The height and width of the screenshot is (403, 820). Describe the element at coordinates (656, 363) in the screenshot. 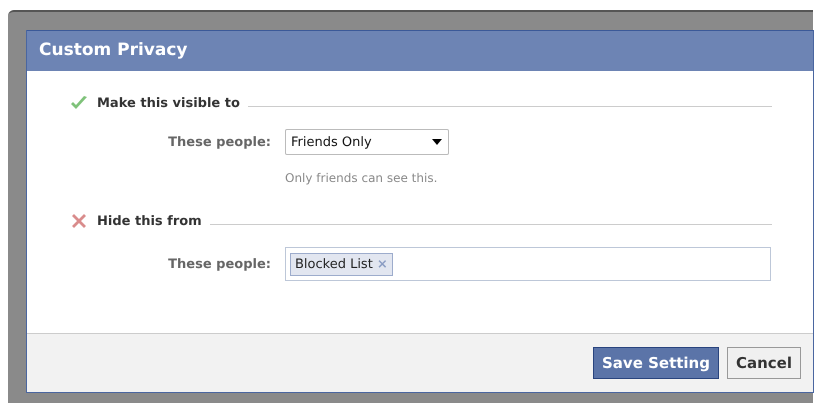

I see `save-button: Save Setting` at that location.